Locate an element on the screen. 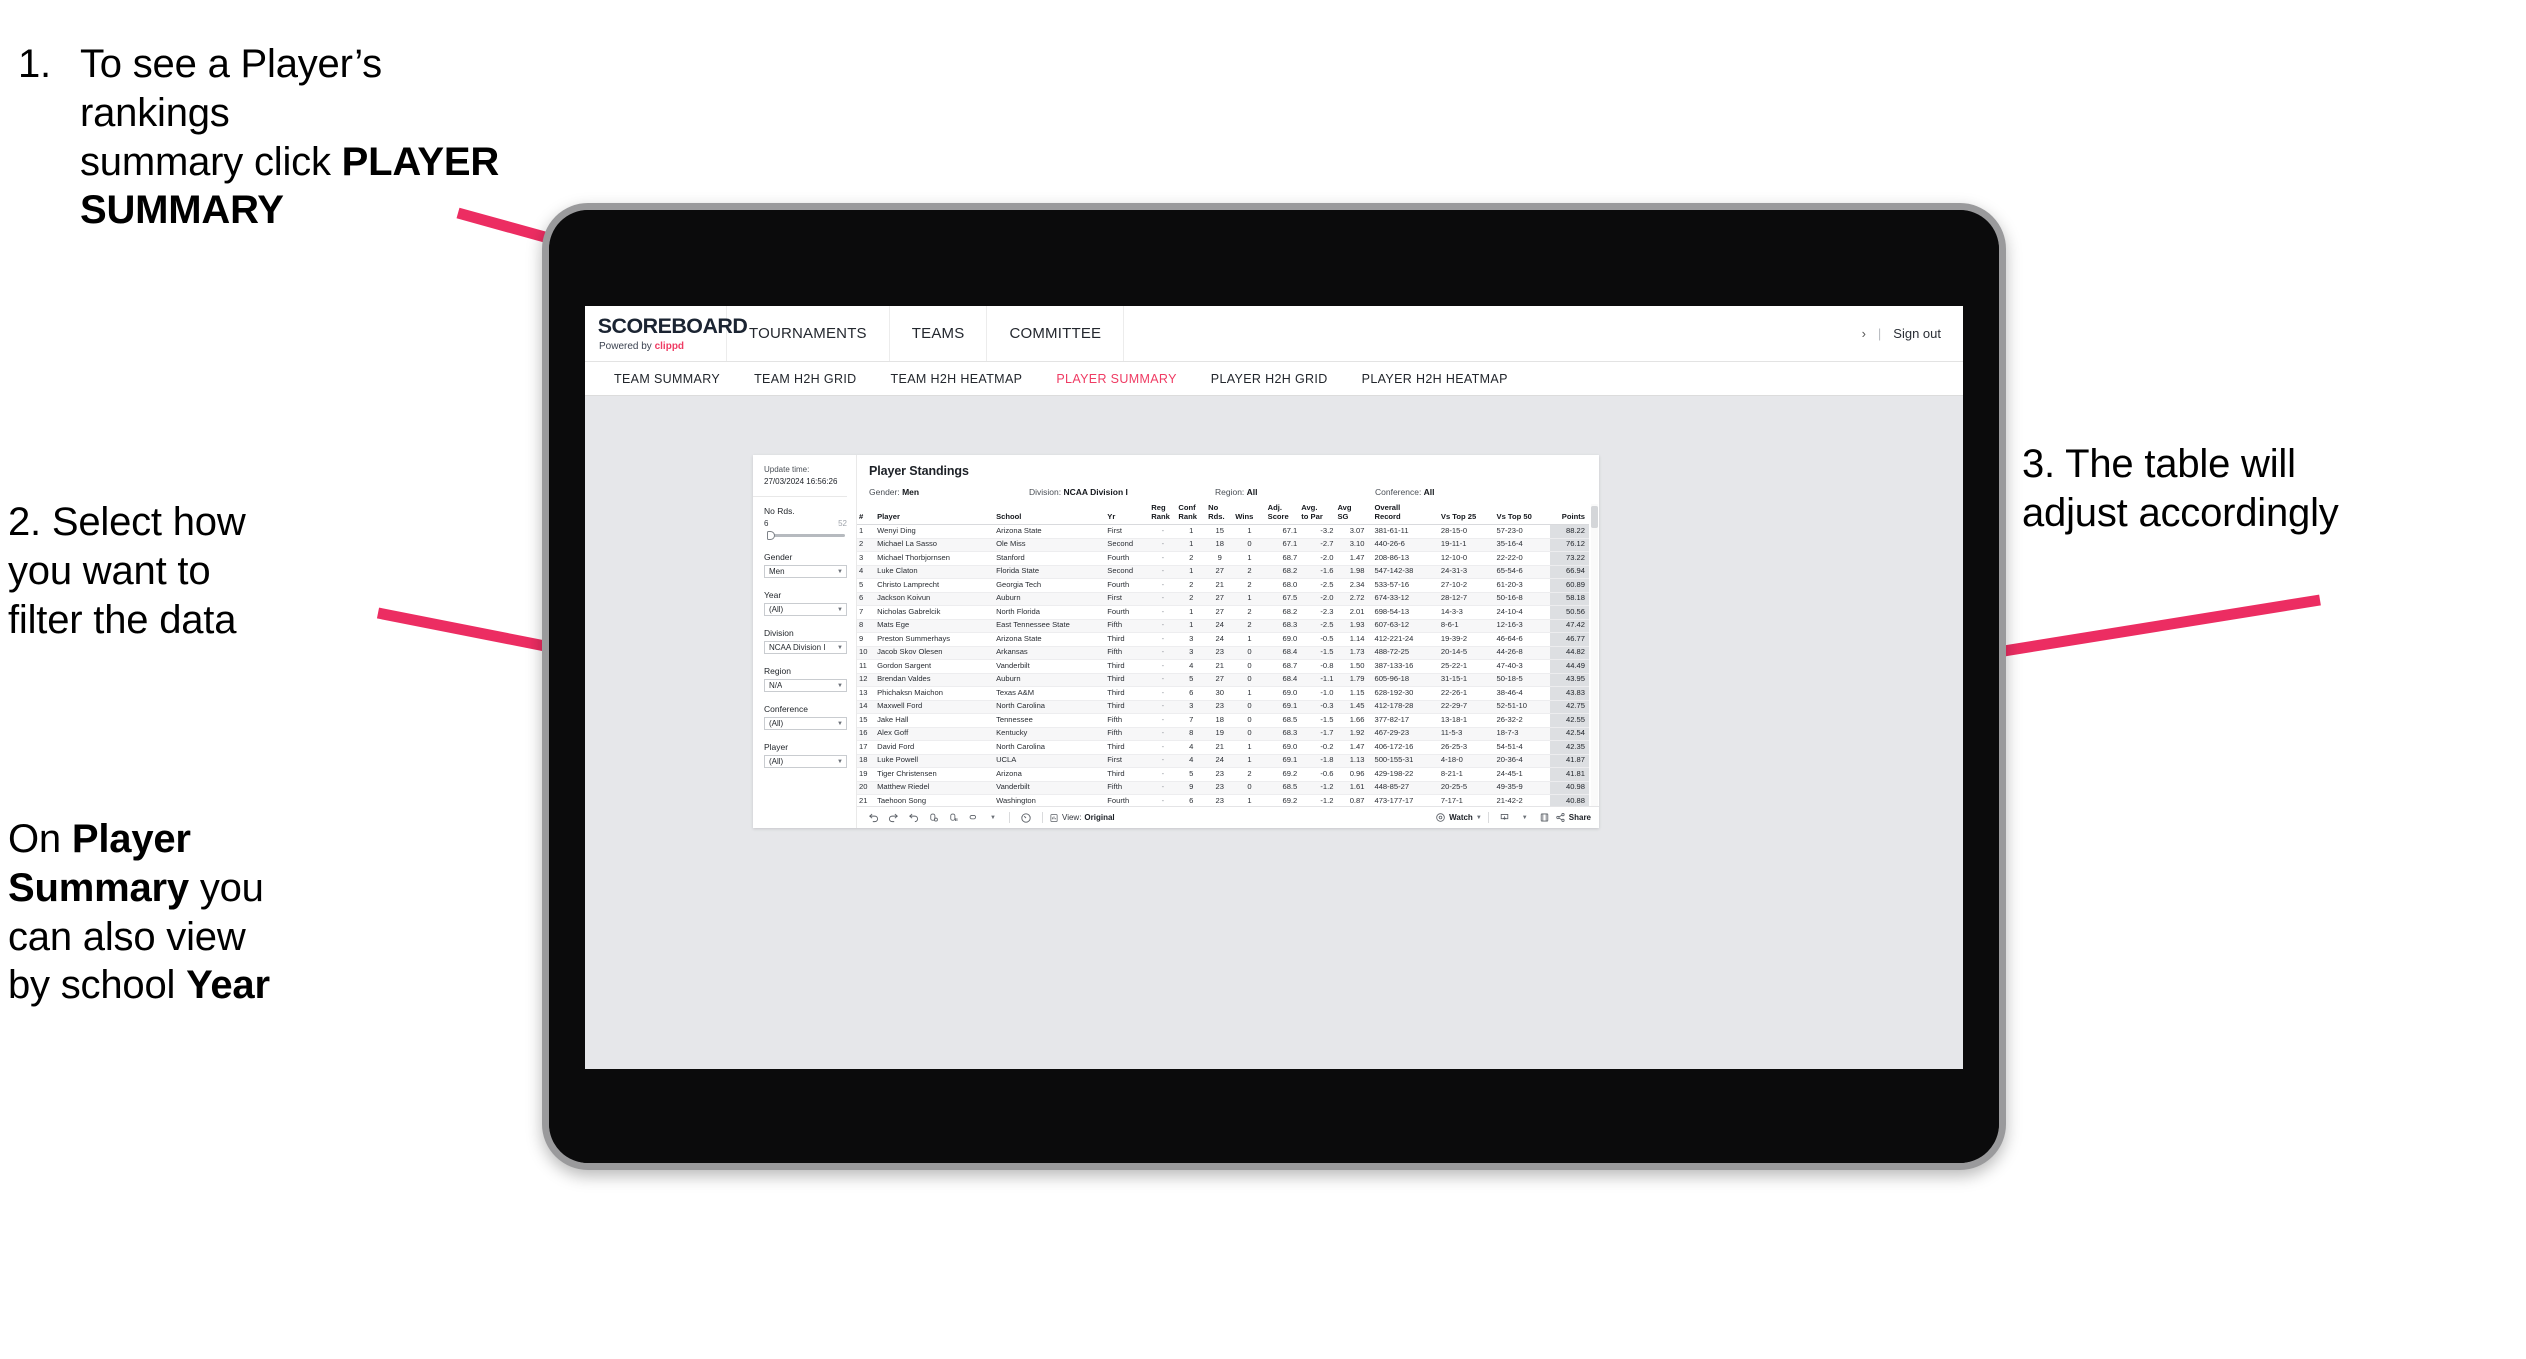  scrollbar-track is located at coordinates (1594, 655).